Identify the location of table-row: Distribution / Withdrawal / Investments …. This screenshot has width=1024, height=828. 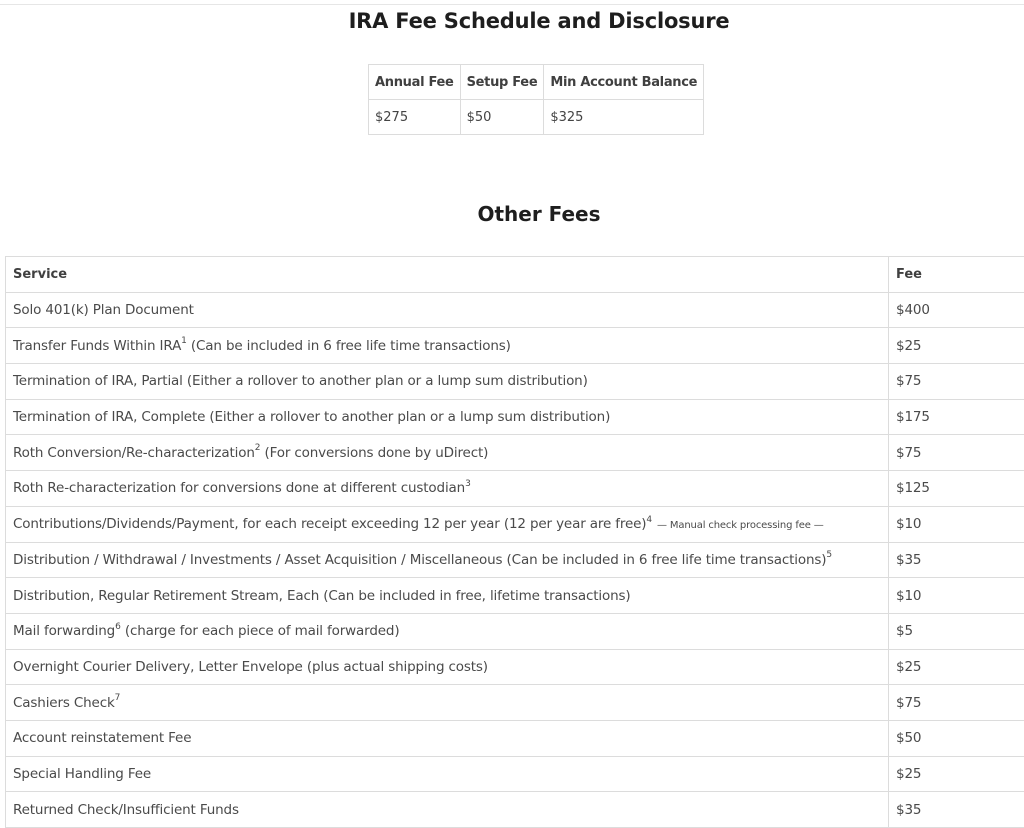
(515, 560).